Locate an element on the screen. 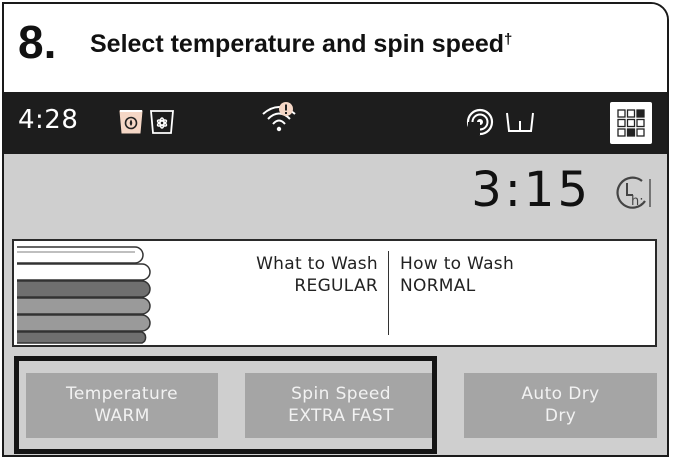 This screenshot has height=460, width=673. how-to-wash: How to Wash NORMAL is located at coordinates (457, 275).